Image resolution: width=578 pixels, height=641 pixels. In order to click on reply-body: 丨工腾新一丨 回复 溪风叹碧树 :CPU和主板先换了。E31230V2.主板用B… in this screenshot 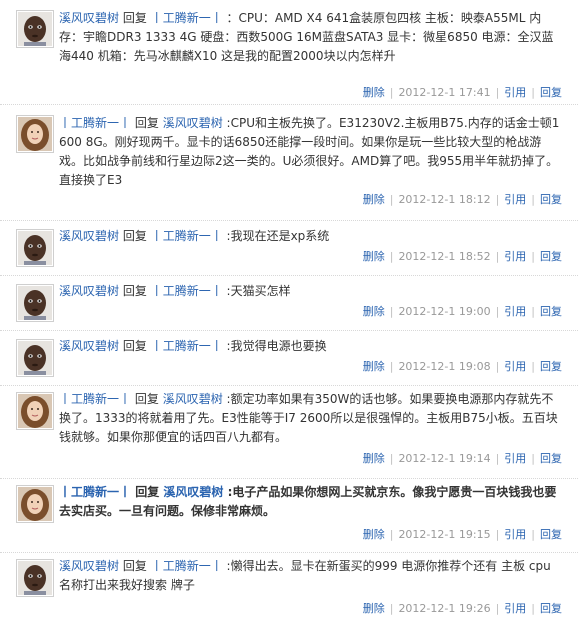, I will do `click(310, 152)`.